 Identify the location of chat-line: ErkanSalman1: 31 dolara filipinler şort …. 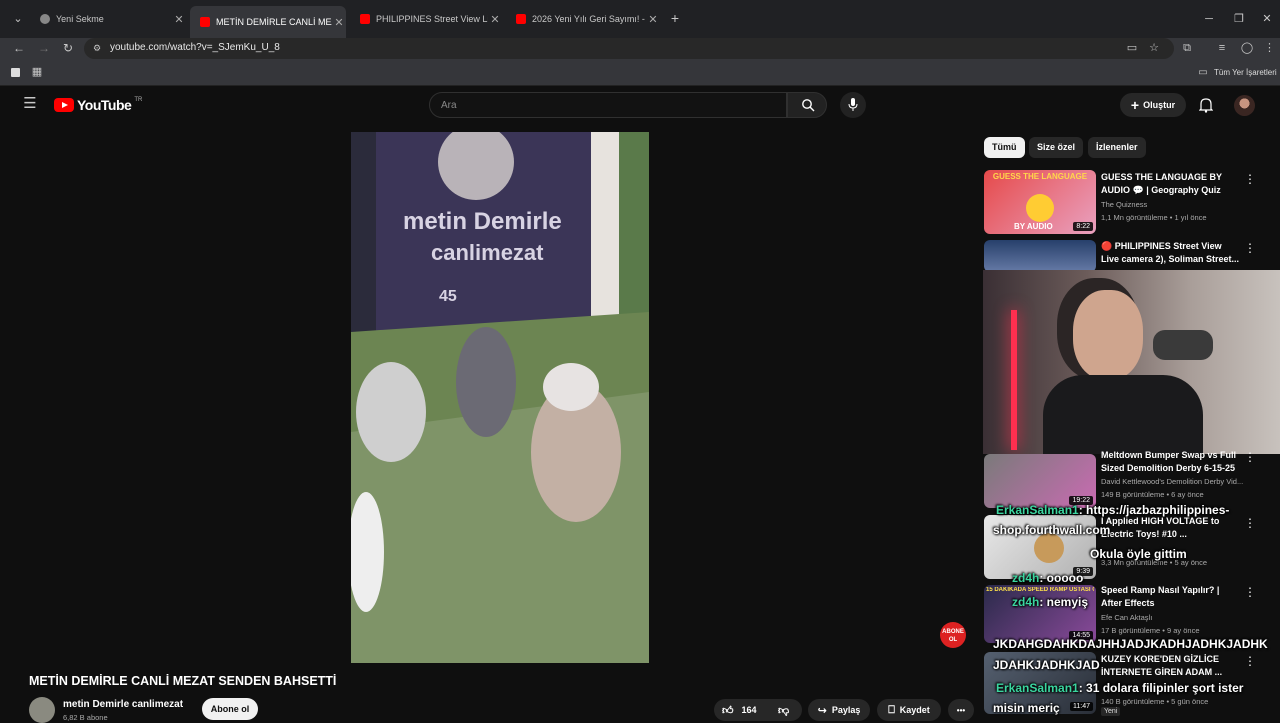
(1119, 688).